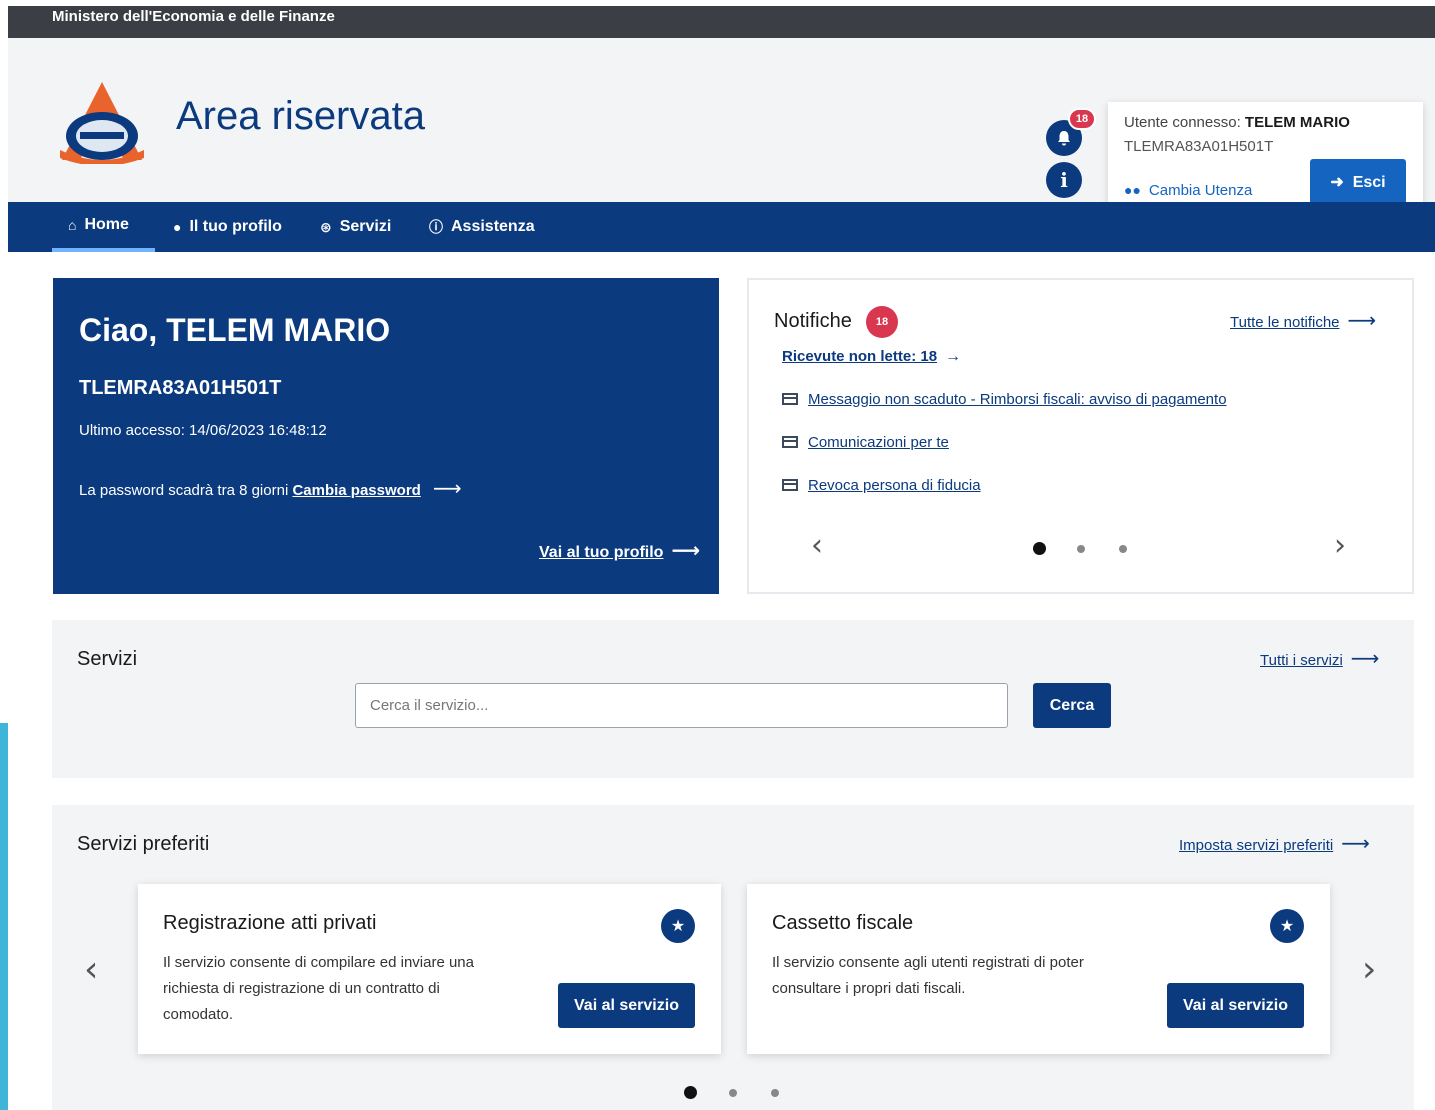  Describe the element at coordinates (1301, 660) in the screenshot. I see `all-services-label: Tutti i servizi` at that location.